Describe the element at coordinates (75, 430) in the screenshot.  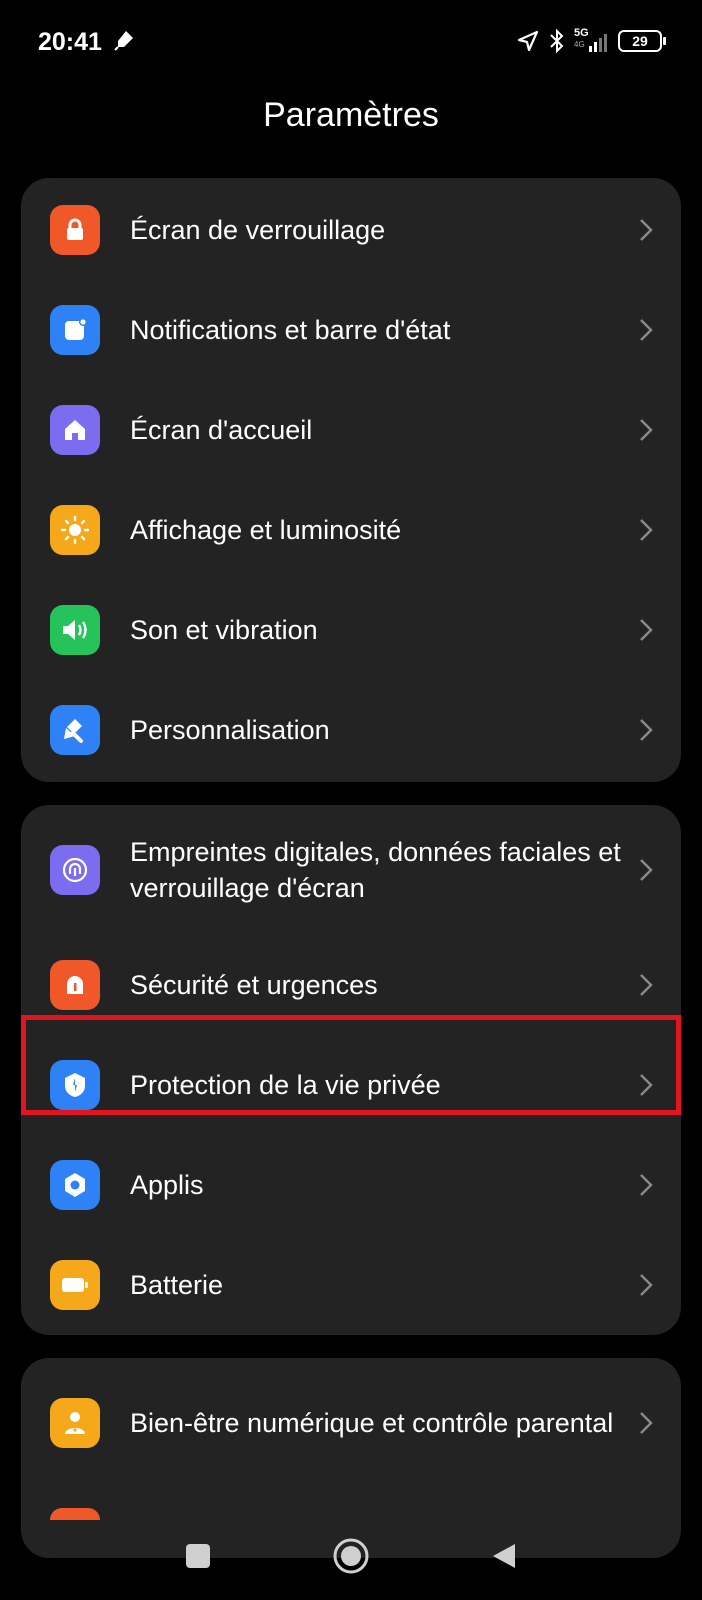
I see `home-icon` at that location.